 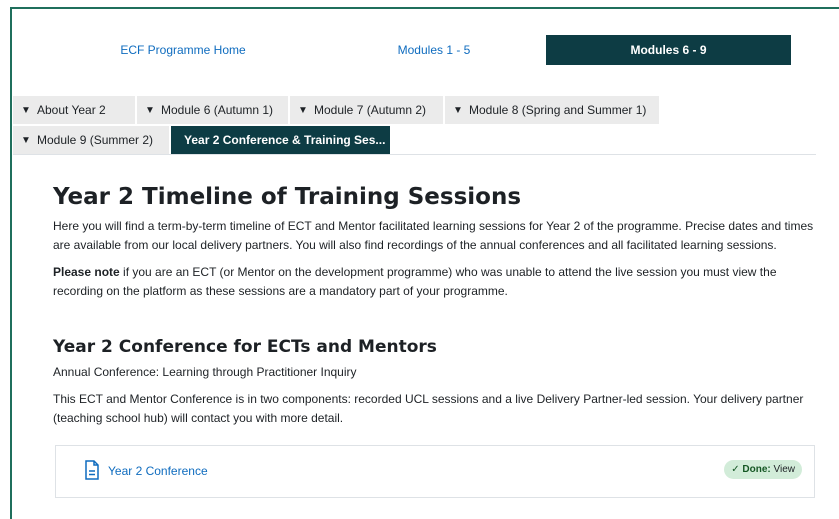 I want to click on nav-modules-6-9: Modules 6 - 9, so click(x=668, y=50).